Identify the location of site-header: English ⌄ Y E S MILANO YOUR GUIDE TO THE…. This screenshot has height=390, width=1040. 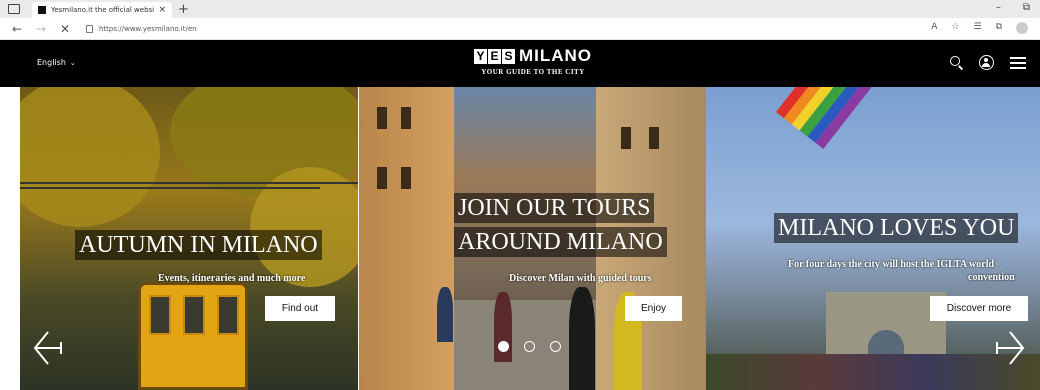
(520, 63).